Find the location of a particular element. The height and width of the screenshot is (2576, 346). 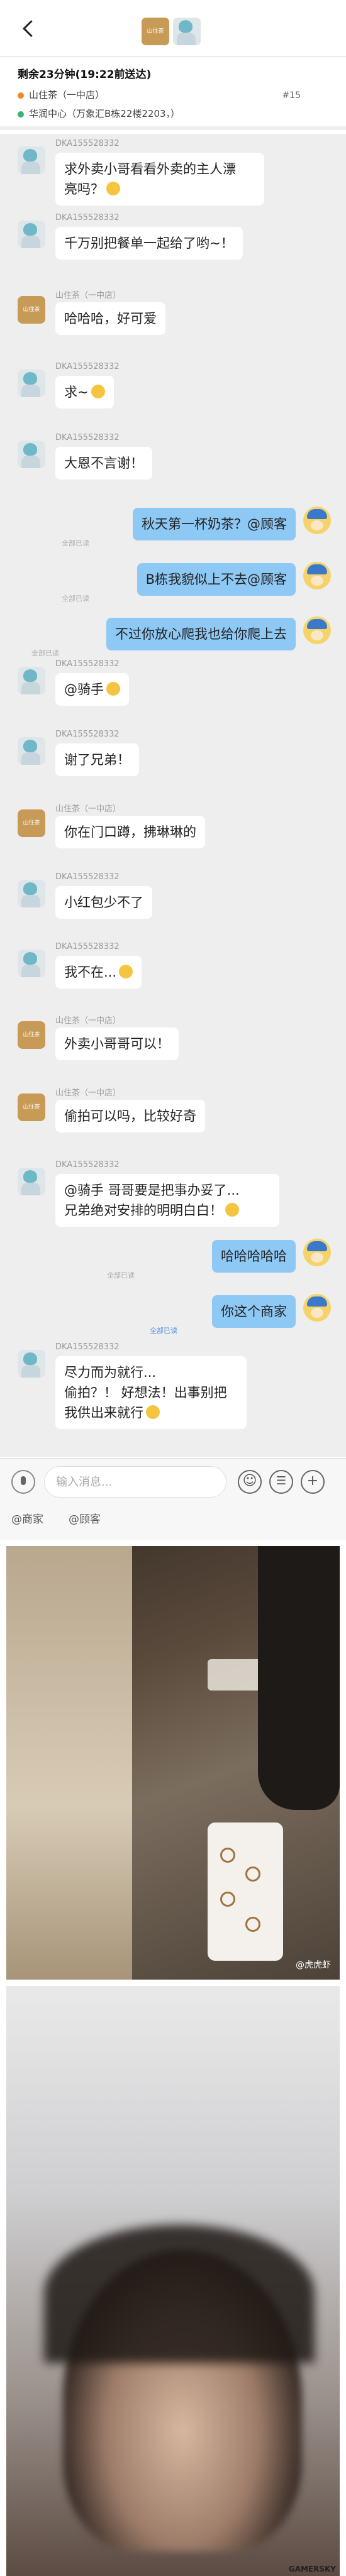

order-address-row: 华润中心（万象汇B栋22楼2203，） is located at coordinates (99, 113).